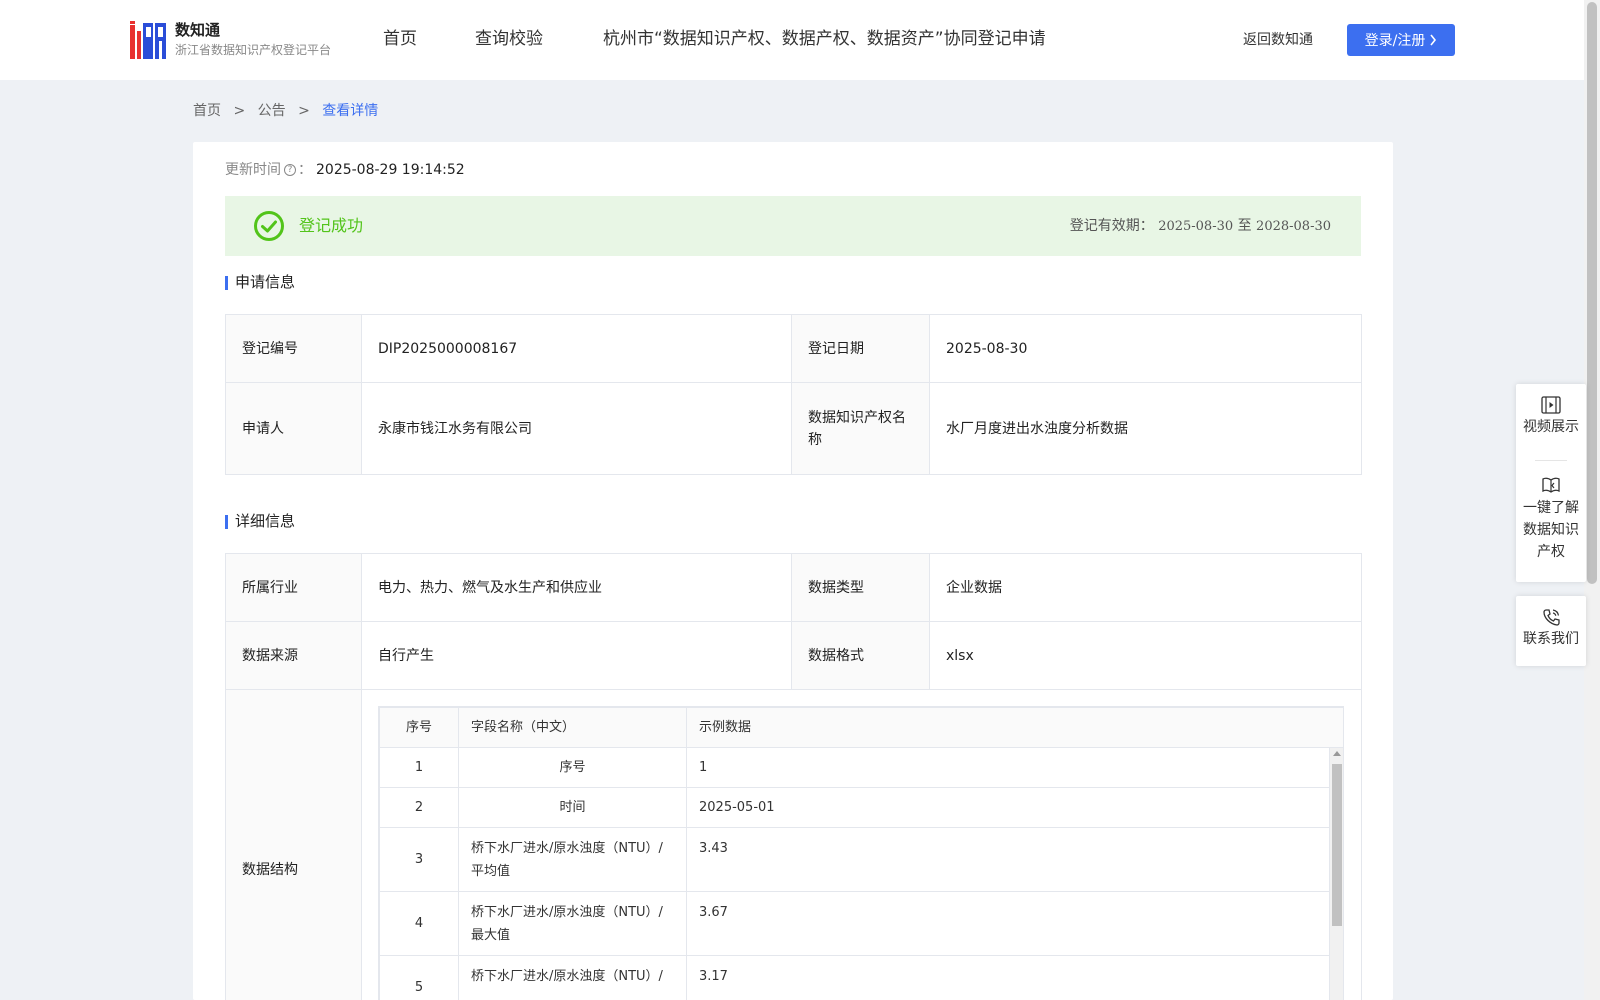 The width and height of the screenshot is (1600, 1000). I want to click on float-contact-panel: 联系我们, so click(1551, 631).